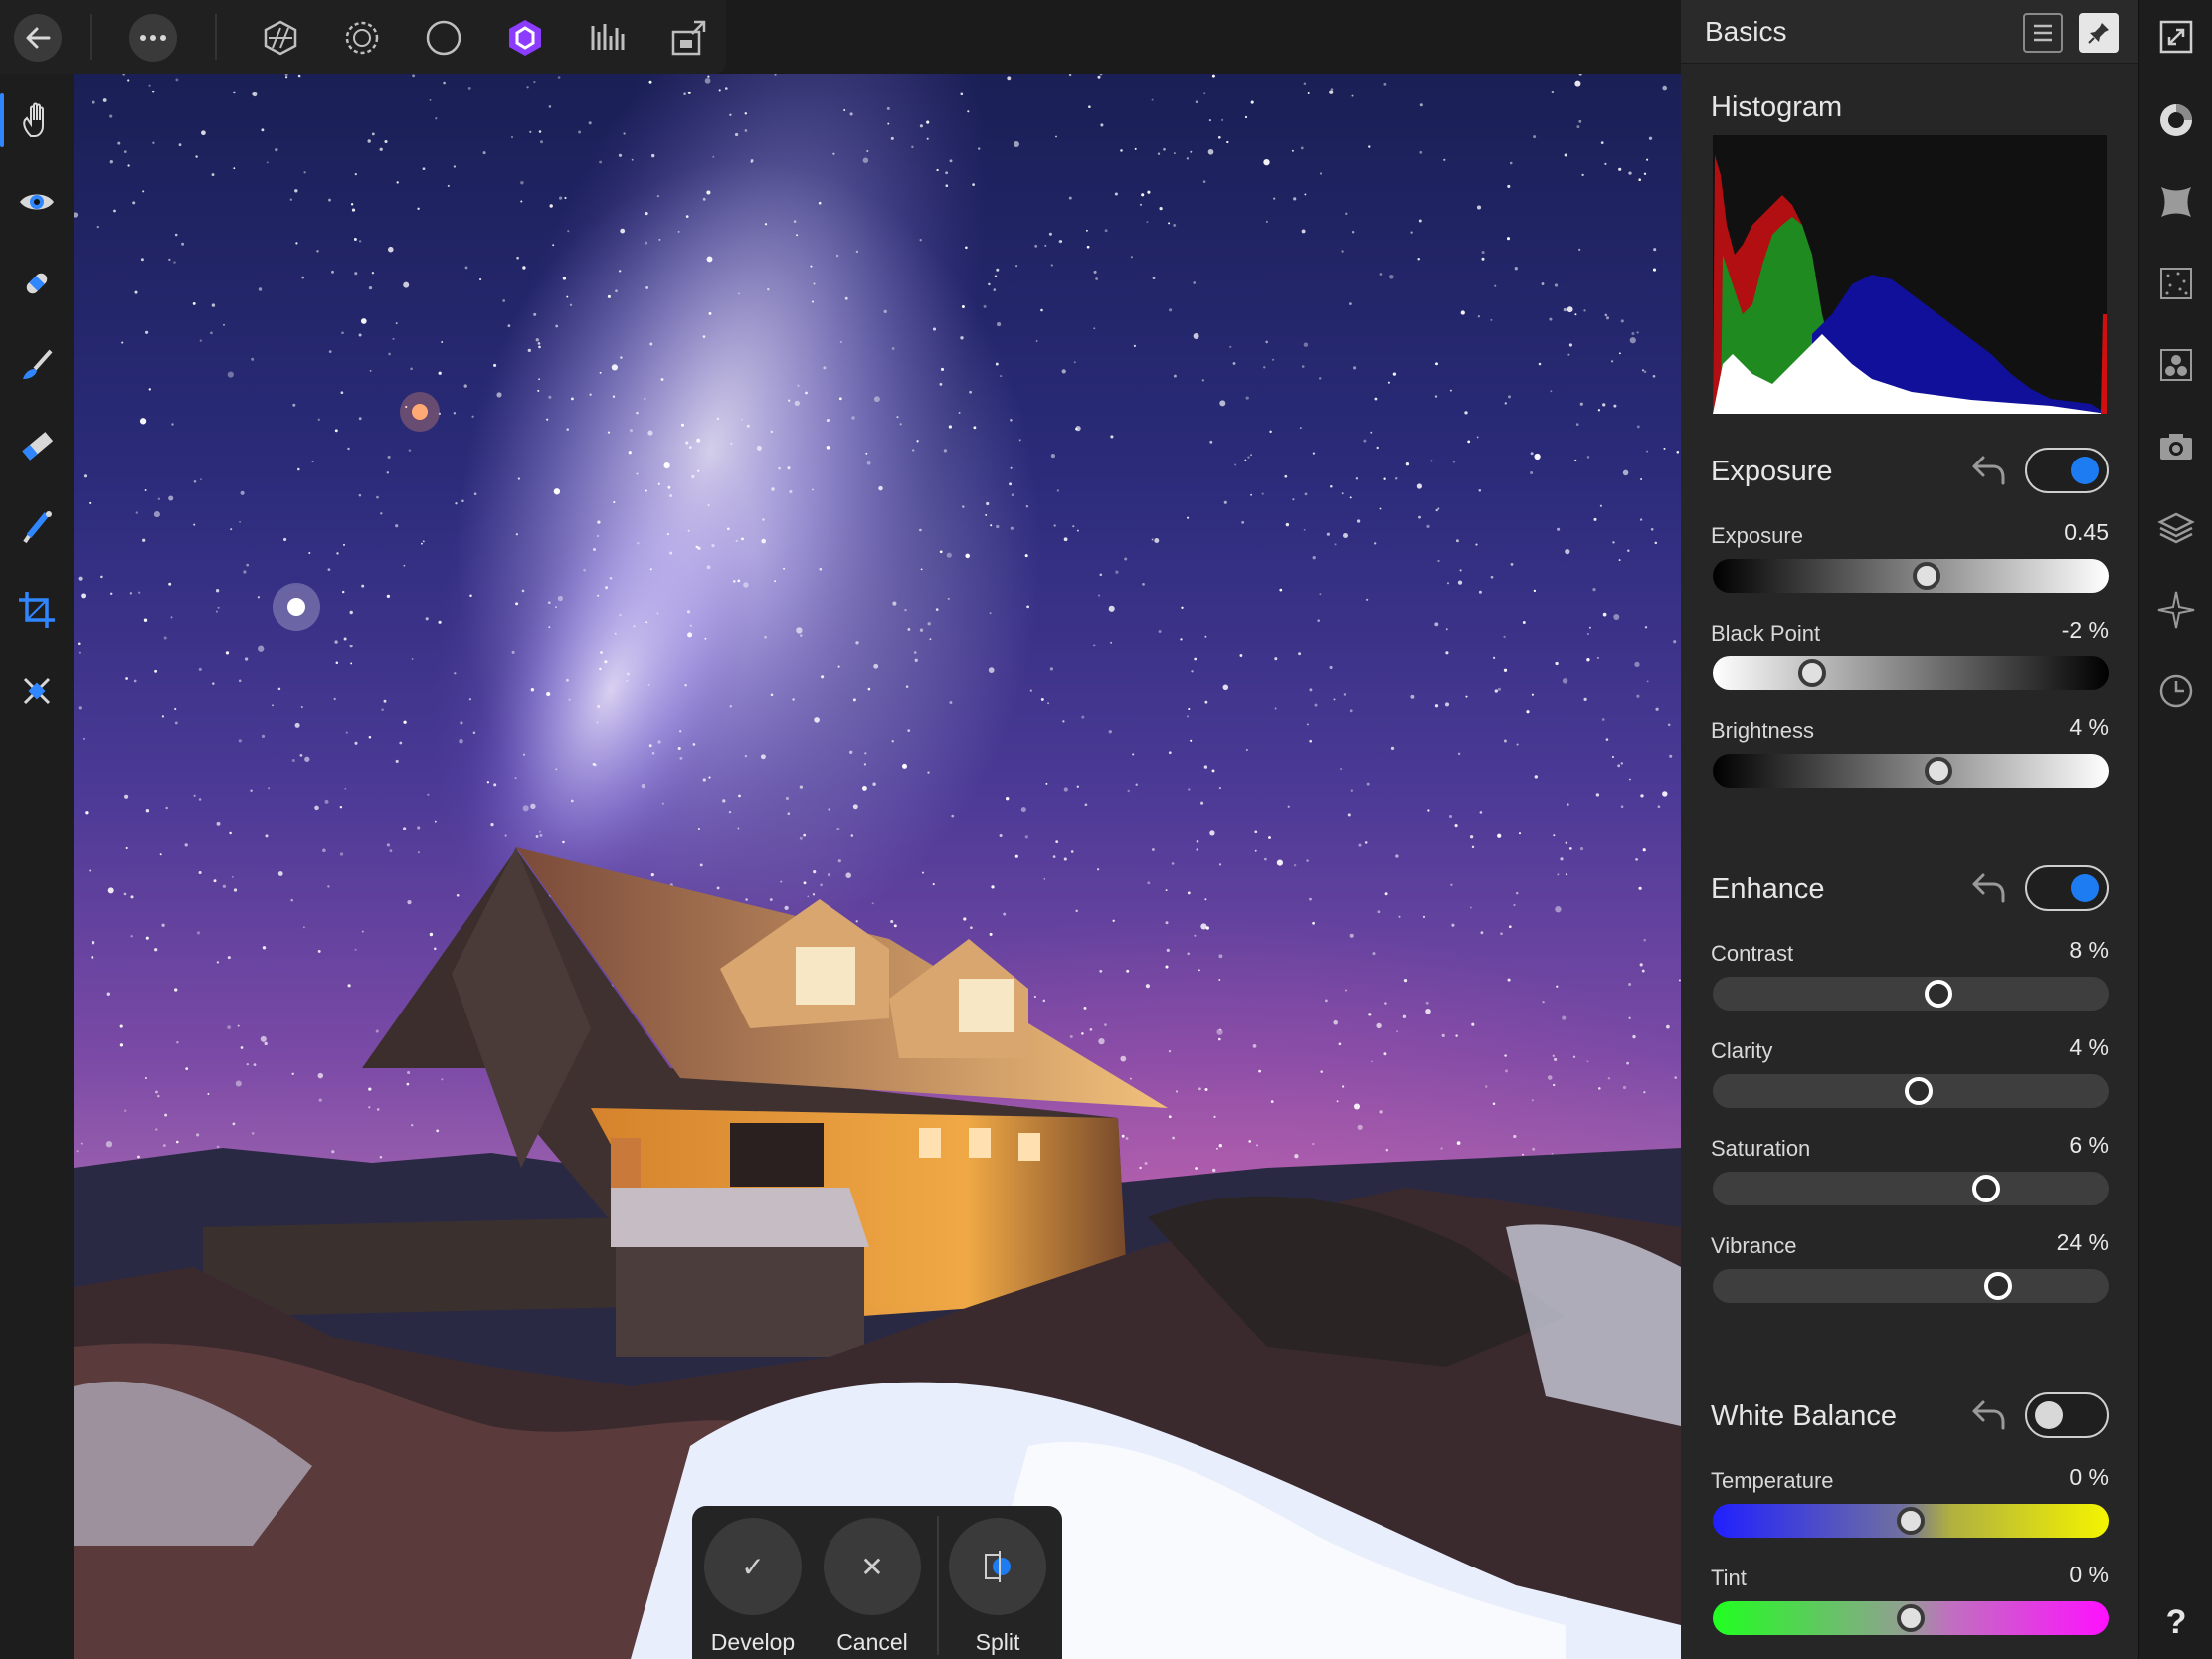 The width and height of the screenshot is (2212, 1659). I want to click on develop-persona-icon, so click(525, 38).